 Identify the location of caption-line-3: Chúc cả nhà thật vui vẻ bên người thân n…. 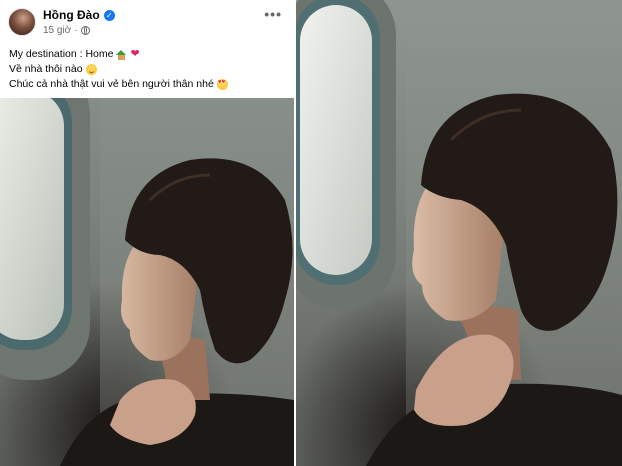
(118, 84).